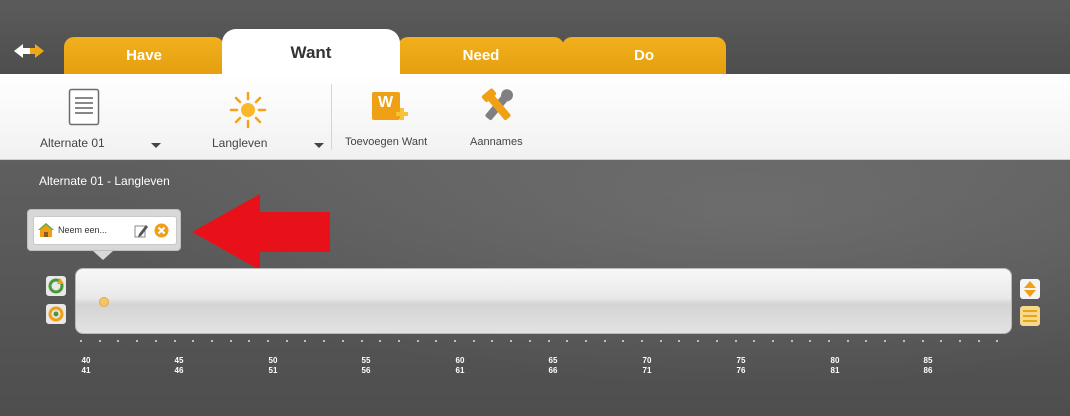  Describe the element at coordinates (104, 302) in the screenshot. I see `timeline-marker` at that location.